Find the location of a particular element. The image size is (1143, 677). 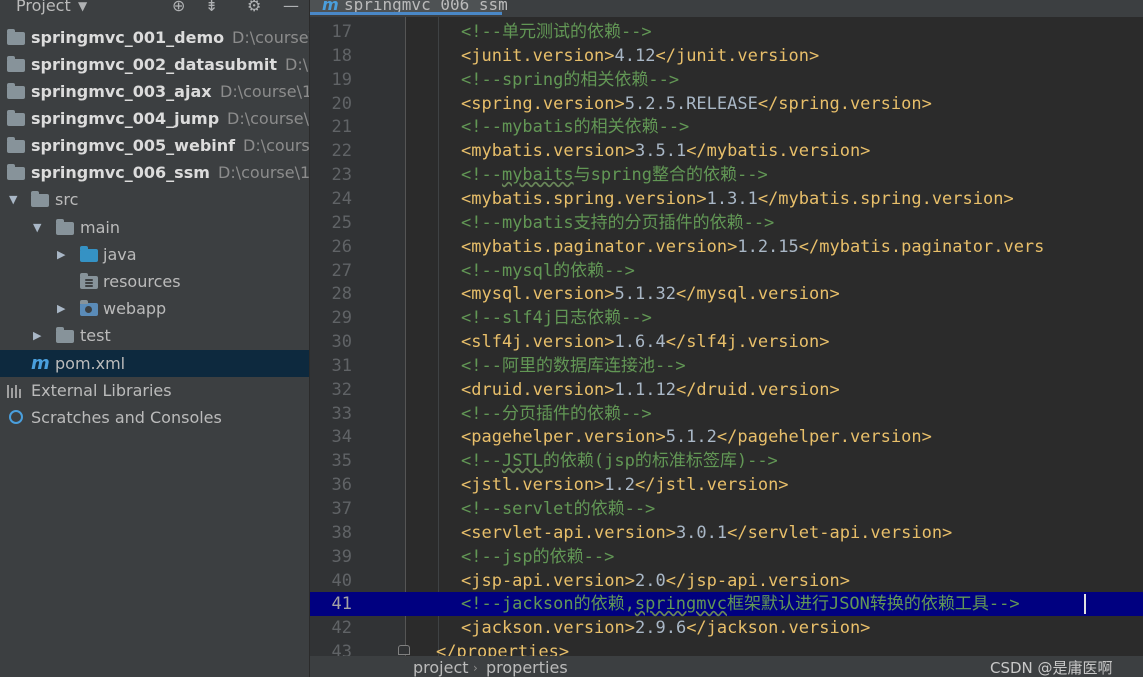

project-item: springmvc_002_datasubmit D:\cours is located at coordinates (154, 64).